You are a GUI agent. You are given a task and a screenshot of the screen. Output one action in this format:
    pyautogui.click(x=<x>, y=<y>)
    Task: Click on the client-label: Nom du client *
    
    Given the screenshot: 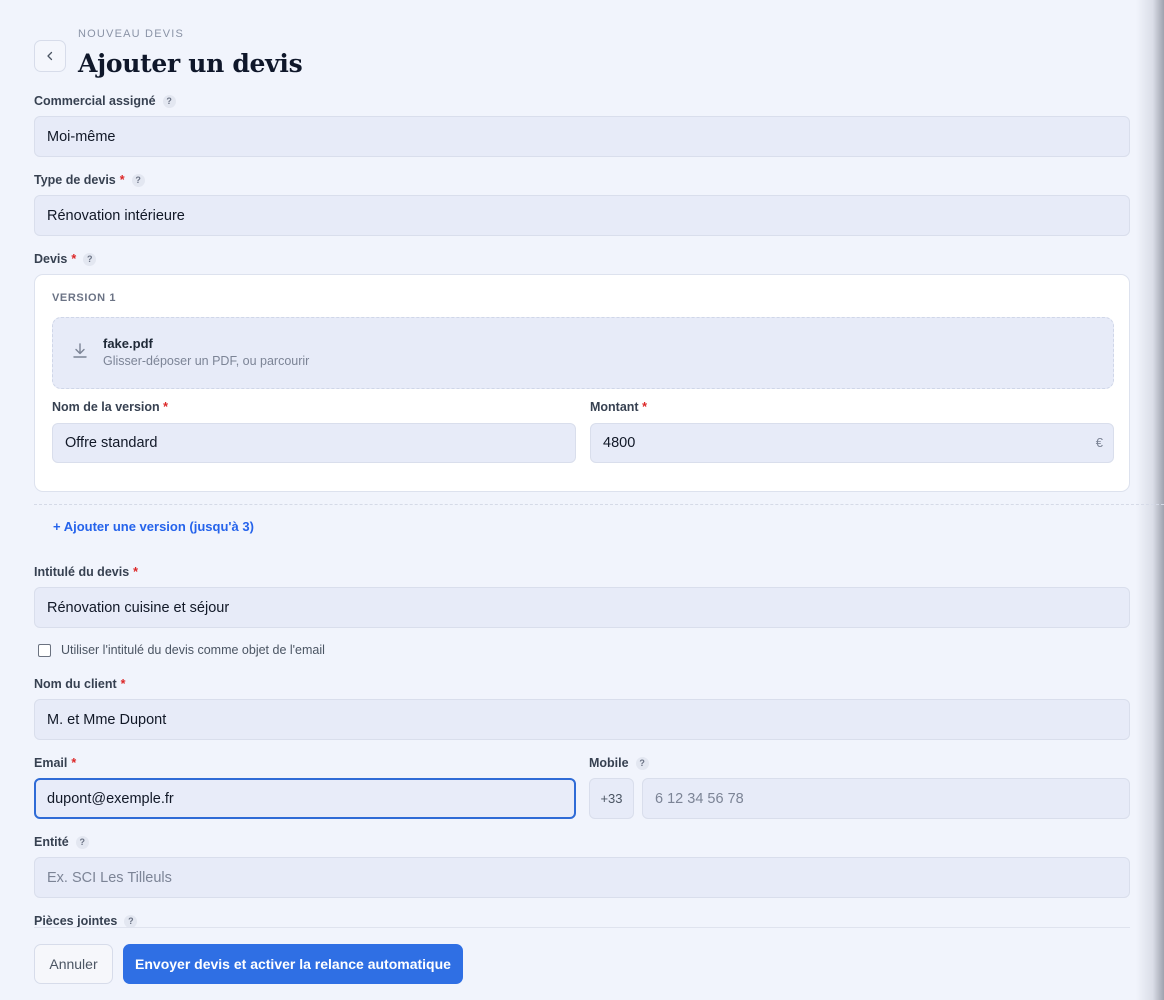 What is the action you would take?
    pyautogui.click(x=80, y=684)
    